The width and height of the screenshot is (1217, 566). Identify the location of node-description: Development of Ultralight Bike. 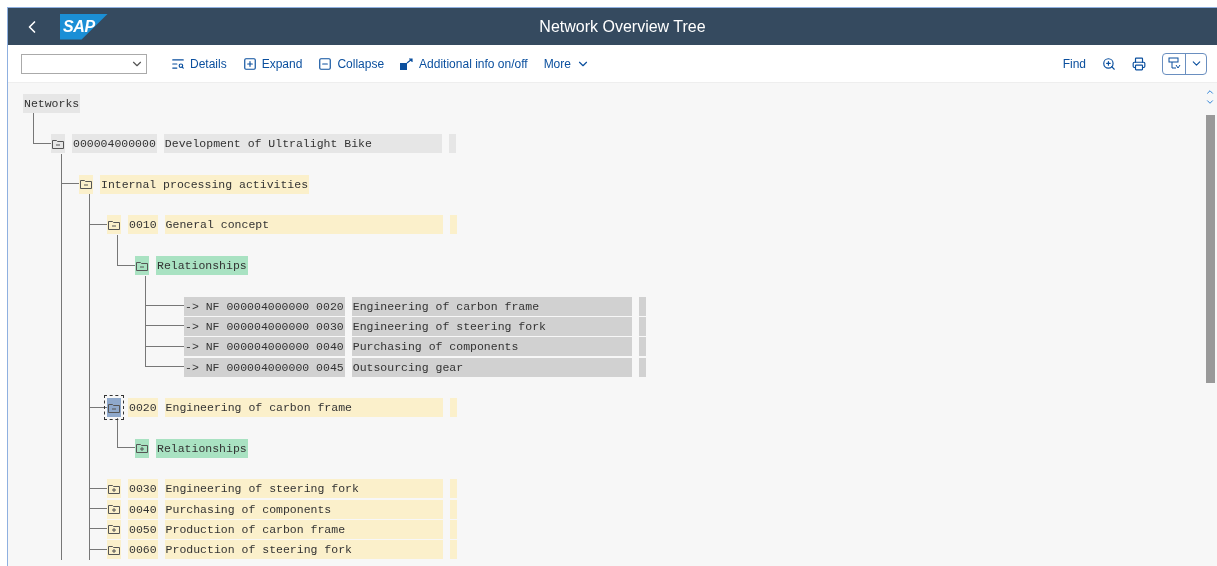
(302, 144).